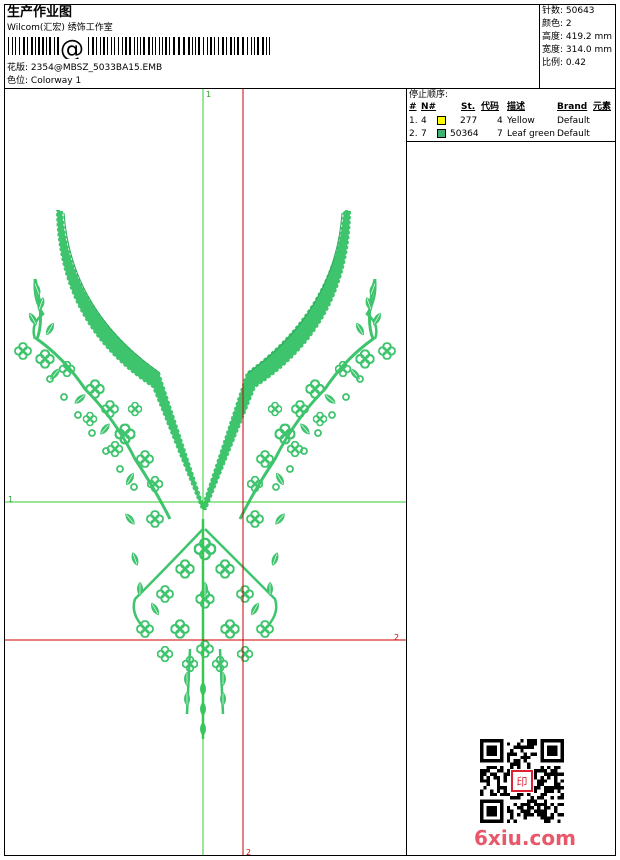 This screenshot has height=860, width=620. What do you see at coordinates (441, 120) in the screenshot?
I see `row1-color-swatch` at bounding box center [441, 120].